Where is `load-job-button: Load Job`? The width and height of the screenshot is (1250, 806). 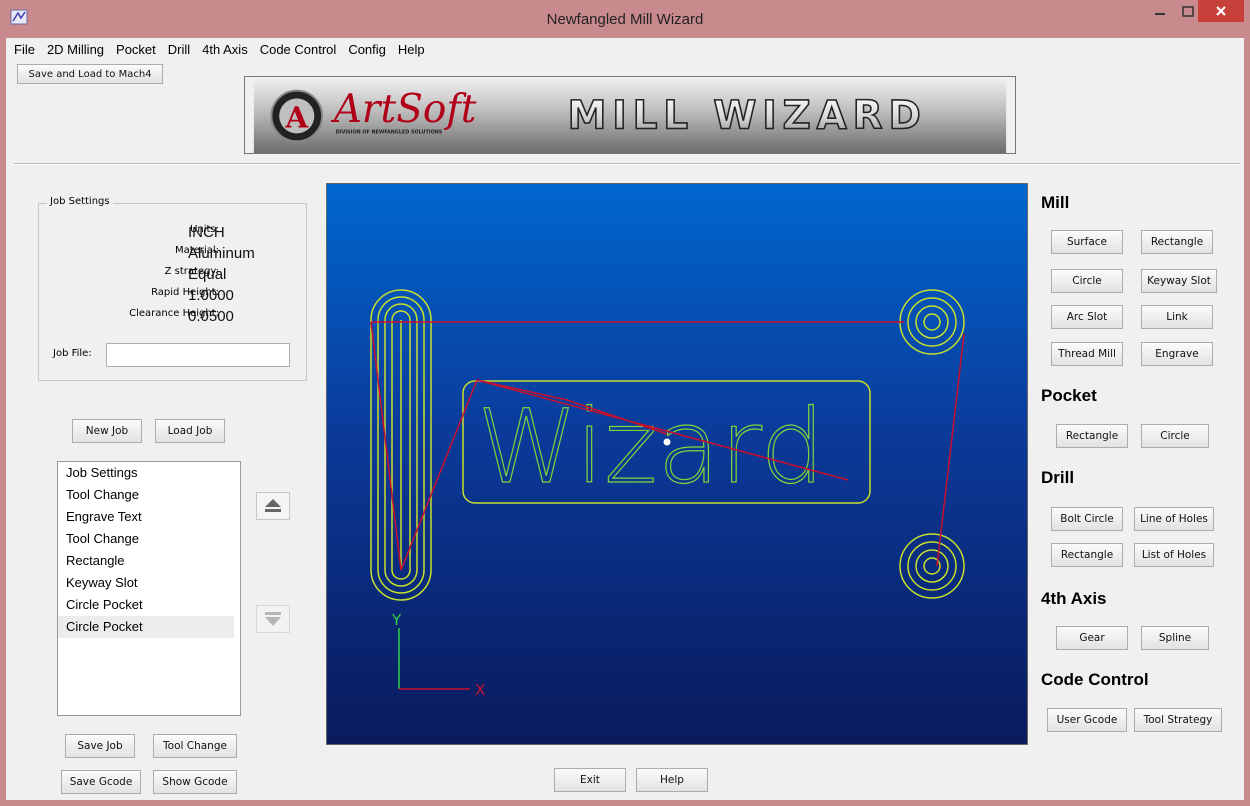 load-job-button: Load Job is located at coordinates (190, 431).